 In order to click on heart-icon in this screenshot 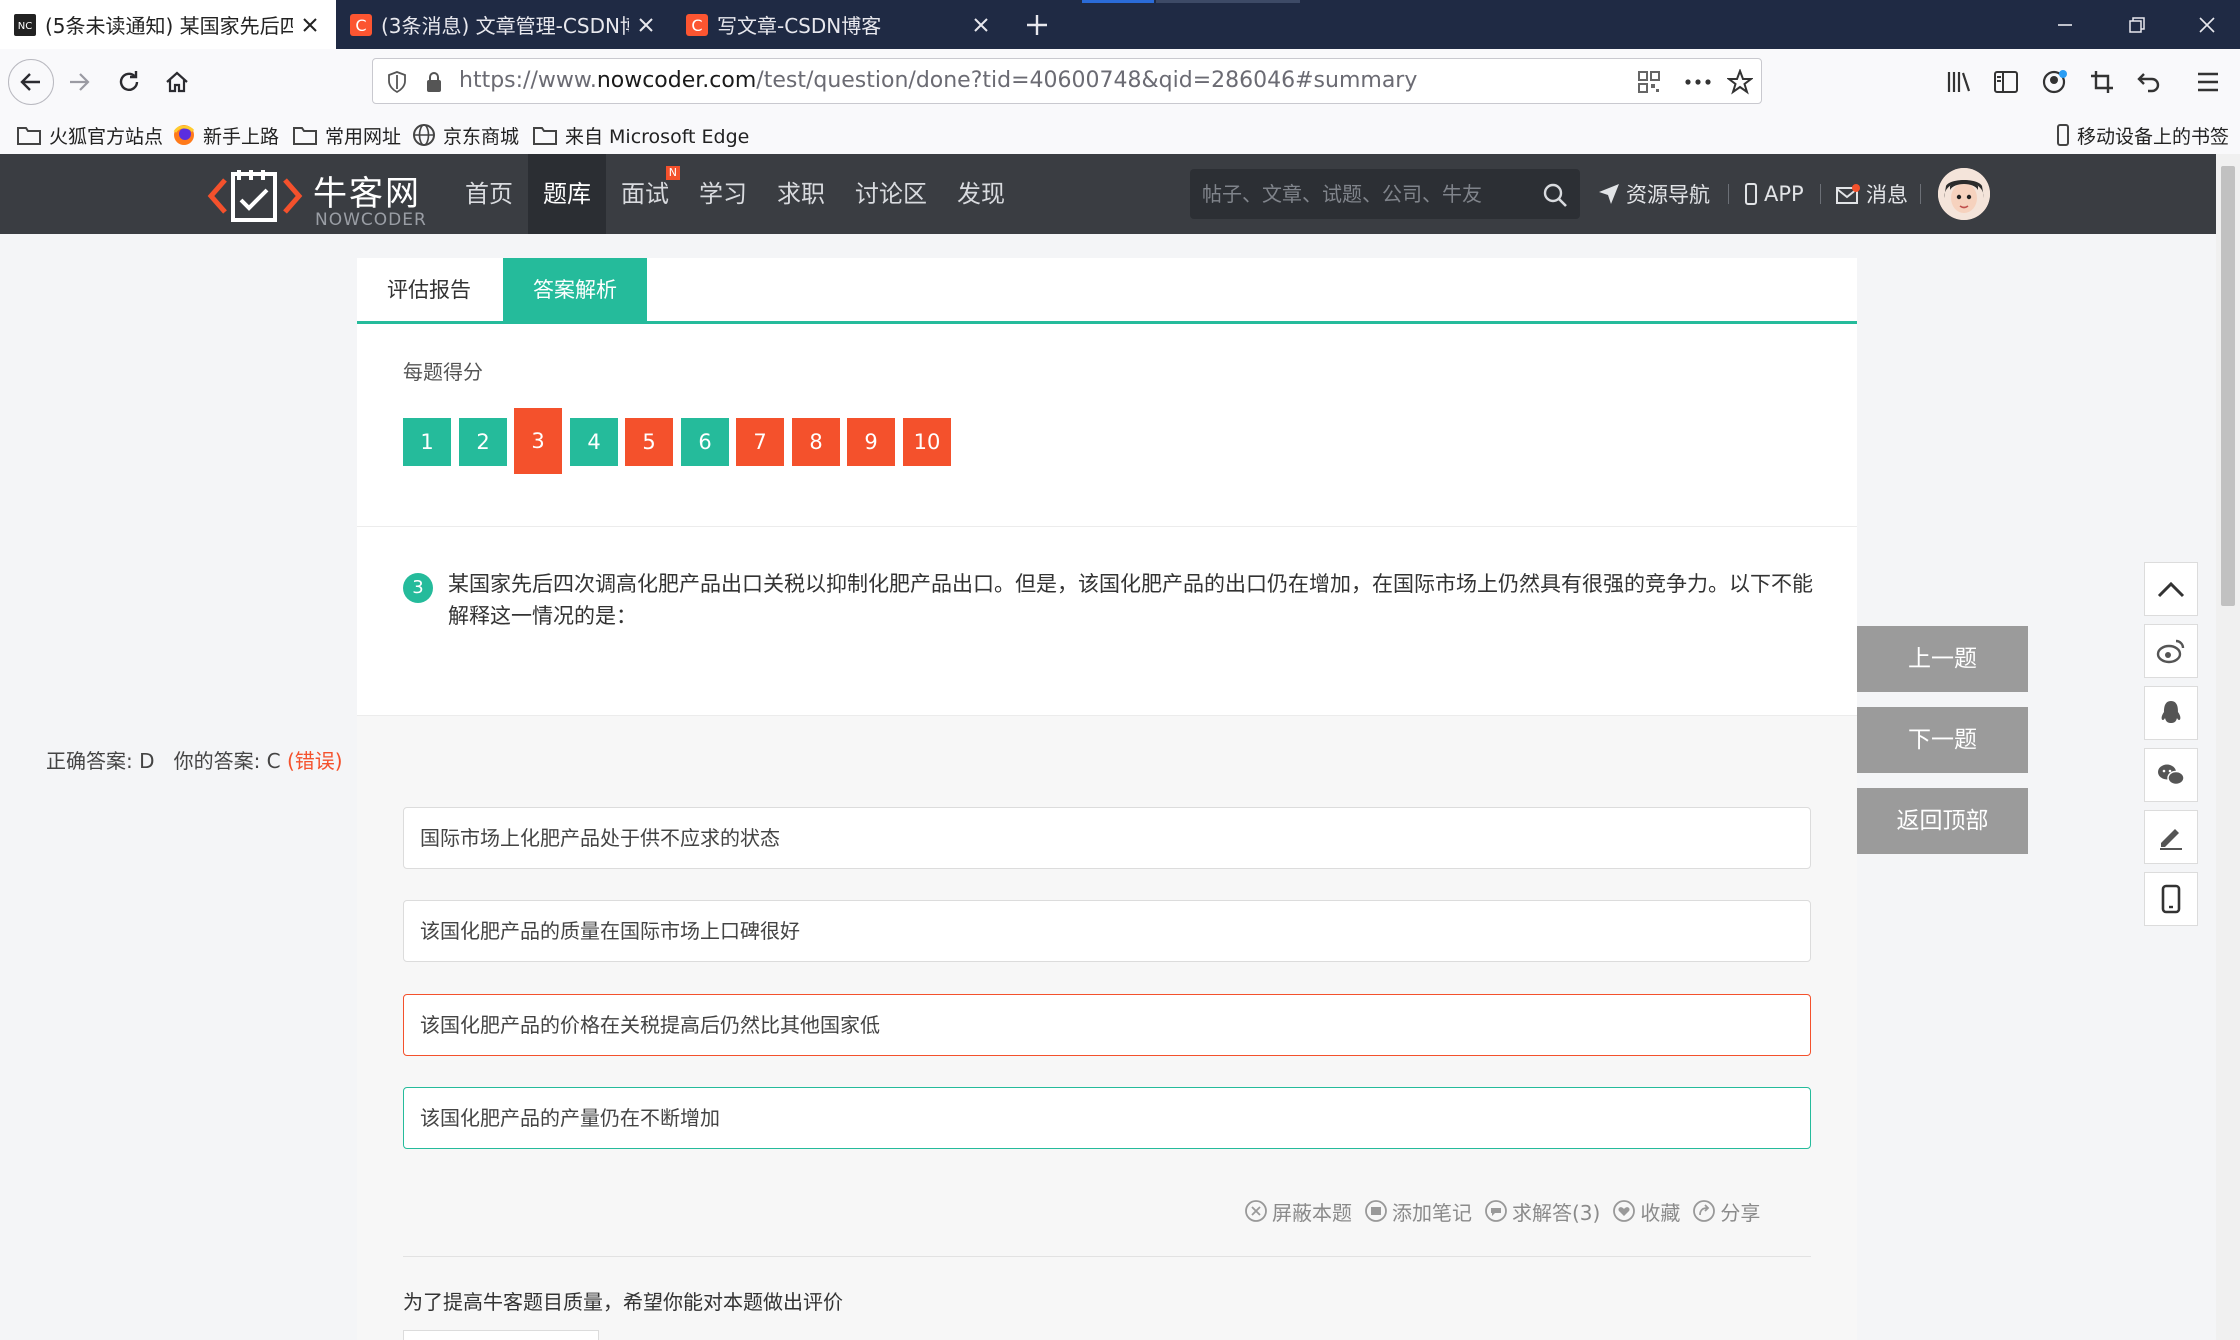, I will do `click(1624, 1211)`.